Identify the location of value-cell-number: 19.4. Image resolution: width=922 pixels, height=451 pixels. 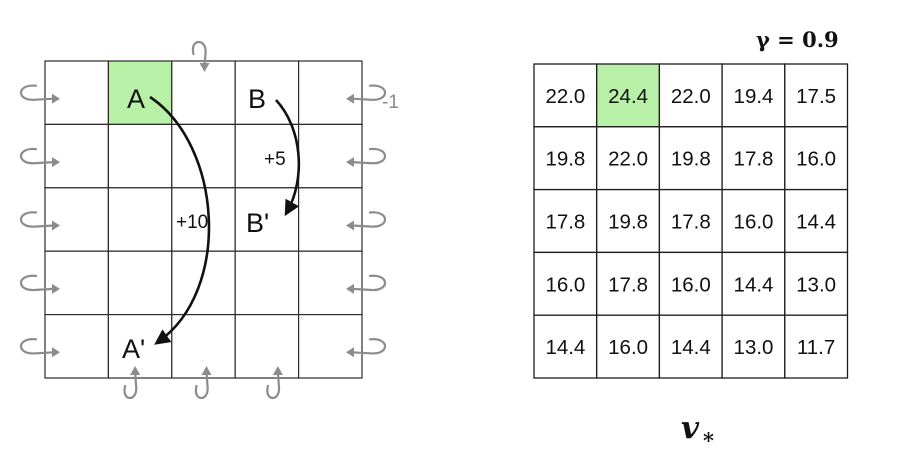
(754, 96).